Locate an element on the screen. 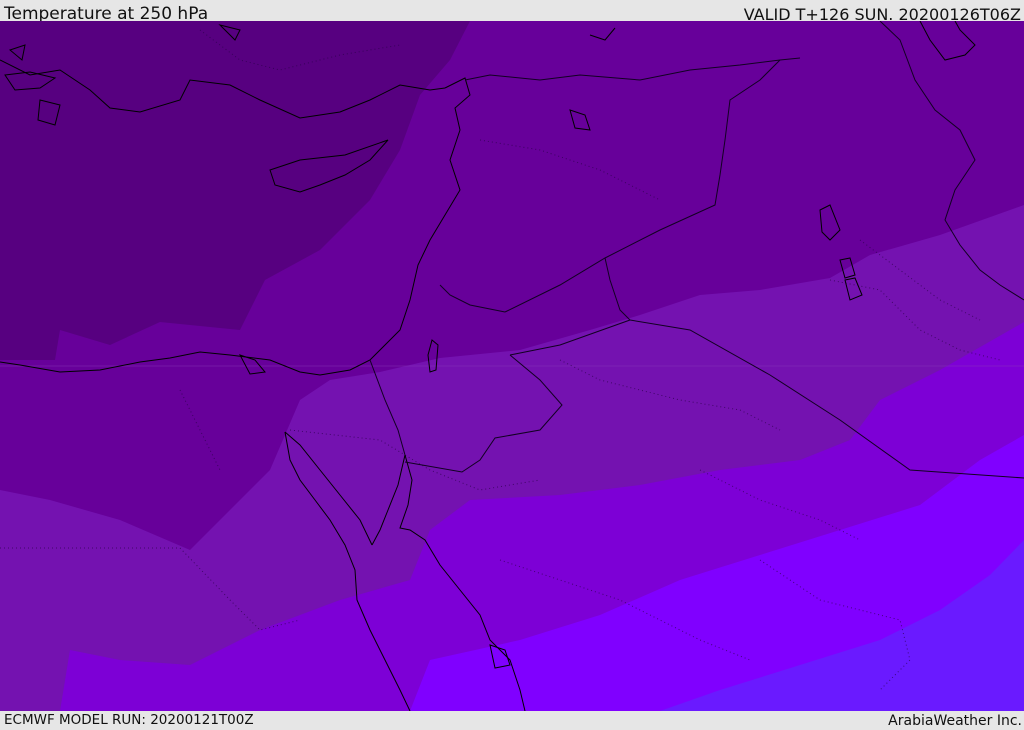 The width and height of the screenshot is (1024, 730). model-run-label: ECMWF MODEL RUN: 20200121T00Z is located at coordinates (129, 720).